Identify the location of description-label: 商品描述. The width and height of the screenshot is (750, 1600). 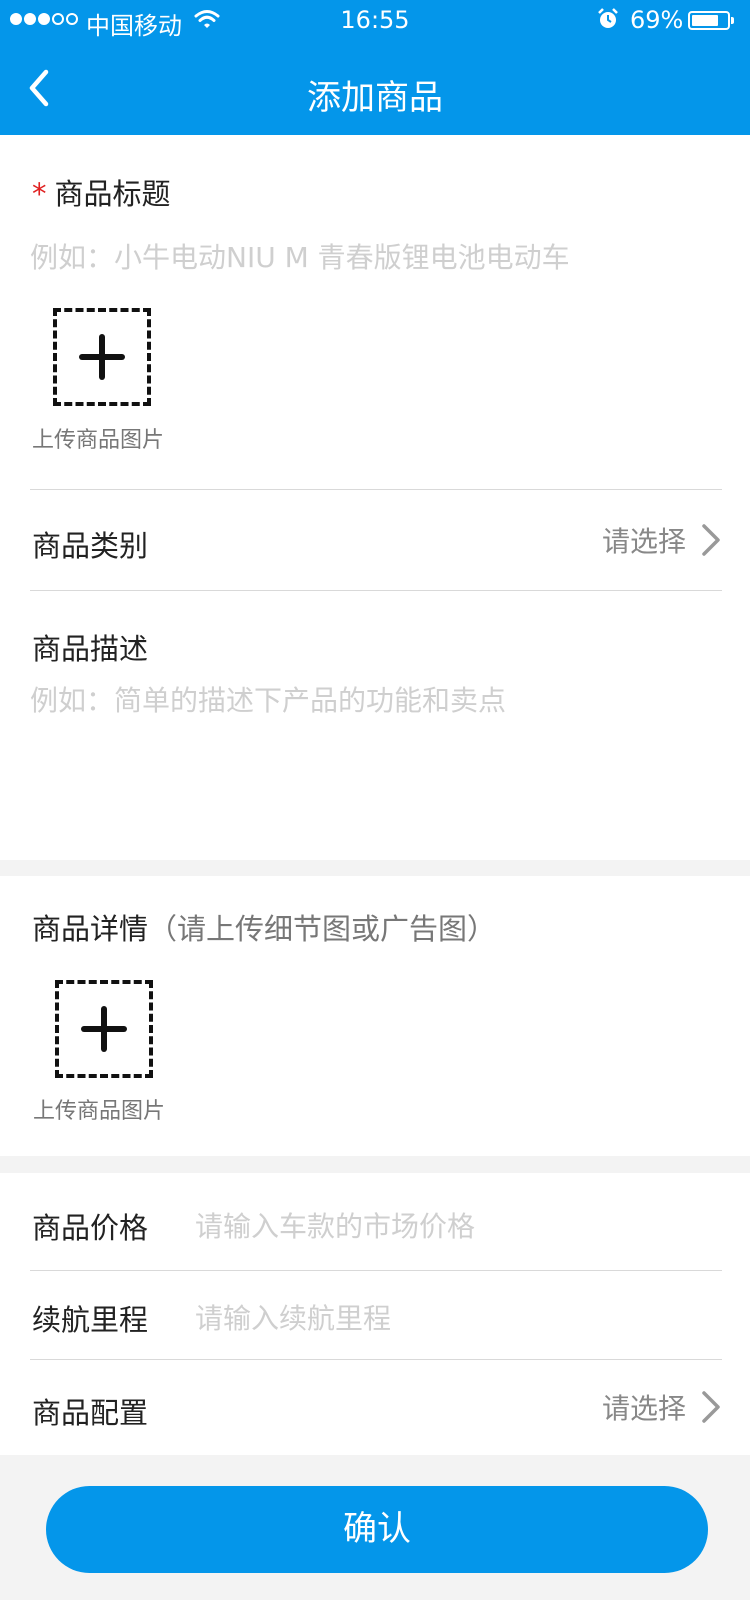
(90, 649).